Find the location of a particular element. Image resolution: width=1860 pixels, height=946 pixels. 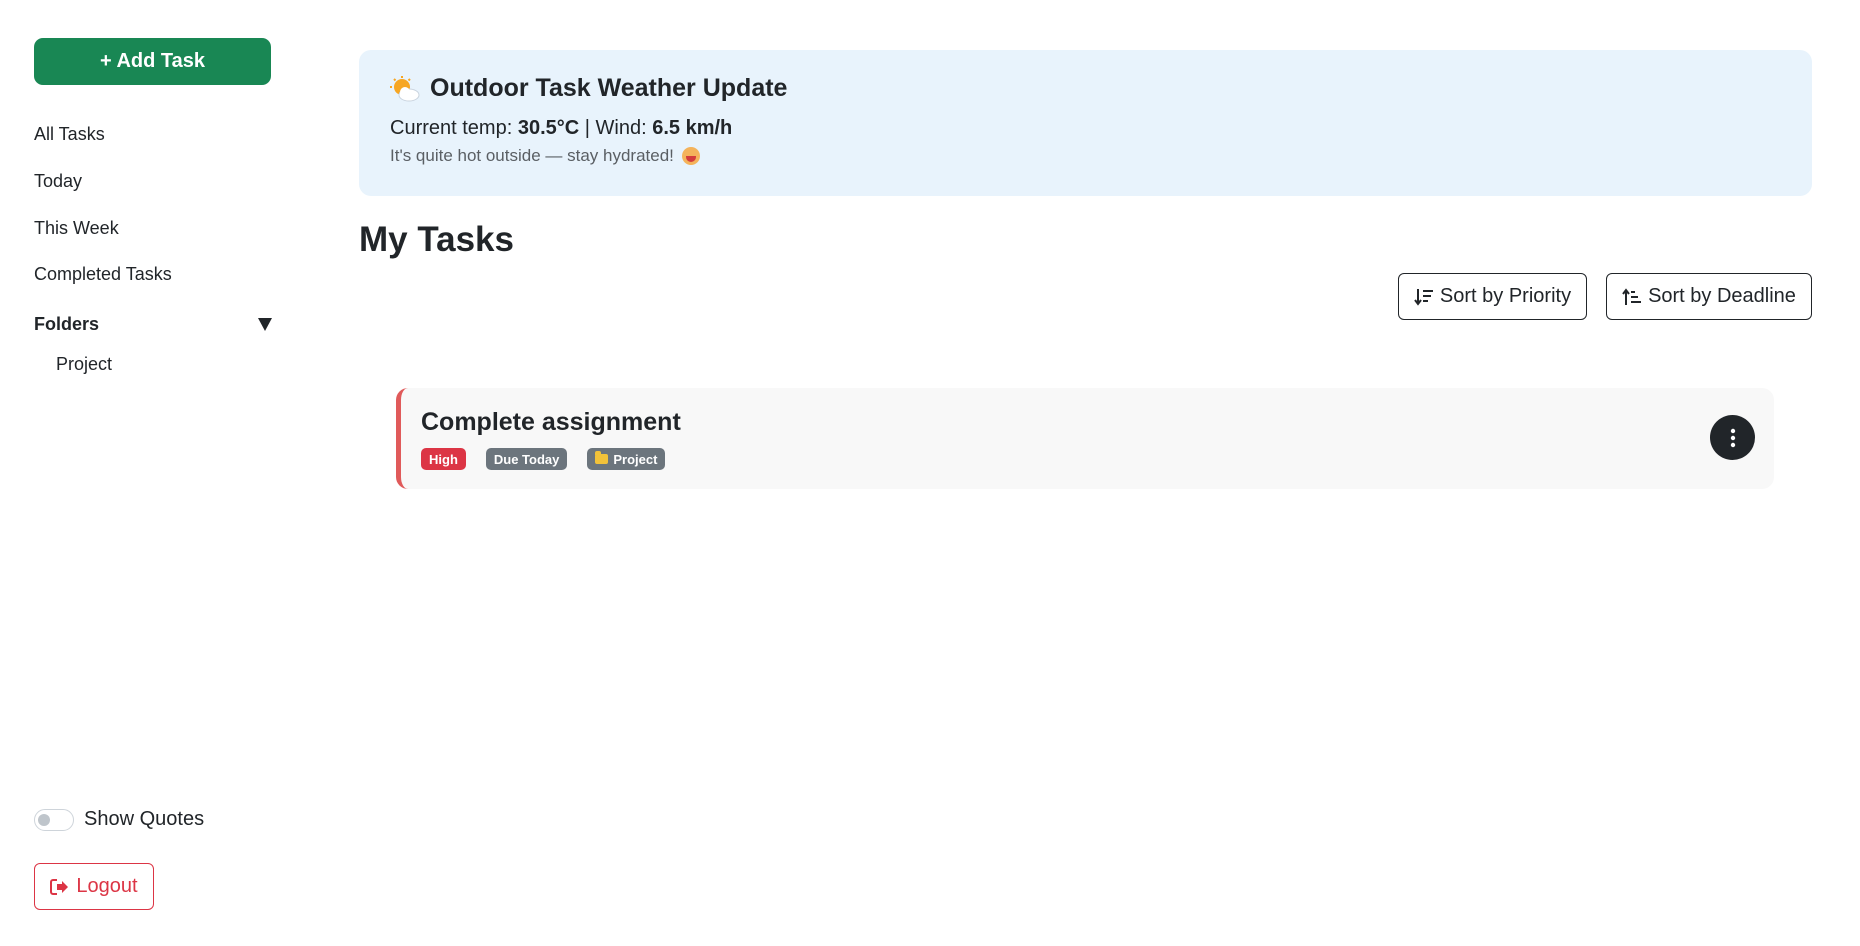

weather-note-text: It's quite hot outside — stay hydrated! is located at coordinates (532, 155).